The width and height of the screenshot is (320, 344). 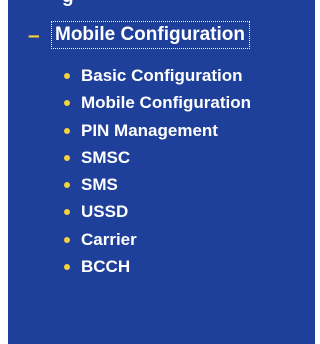 I want to click on clipped-menu-item-label: g, so click(x=68, y=5).